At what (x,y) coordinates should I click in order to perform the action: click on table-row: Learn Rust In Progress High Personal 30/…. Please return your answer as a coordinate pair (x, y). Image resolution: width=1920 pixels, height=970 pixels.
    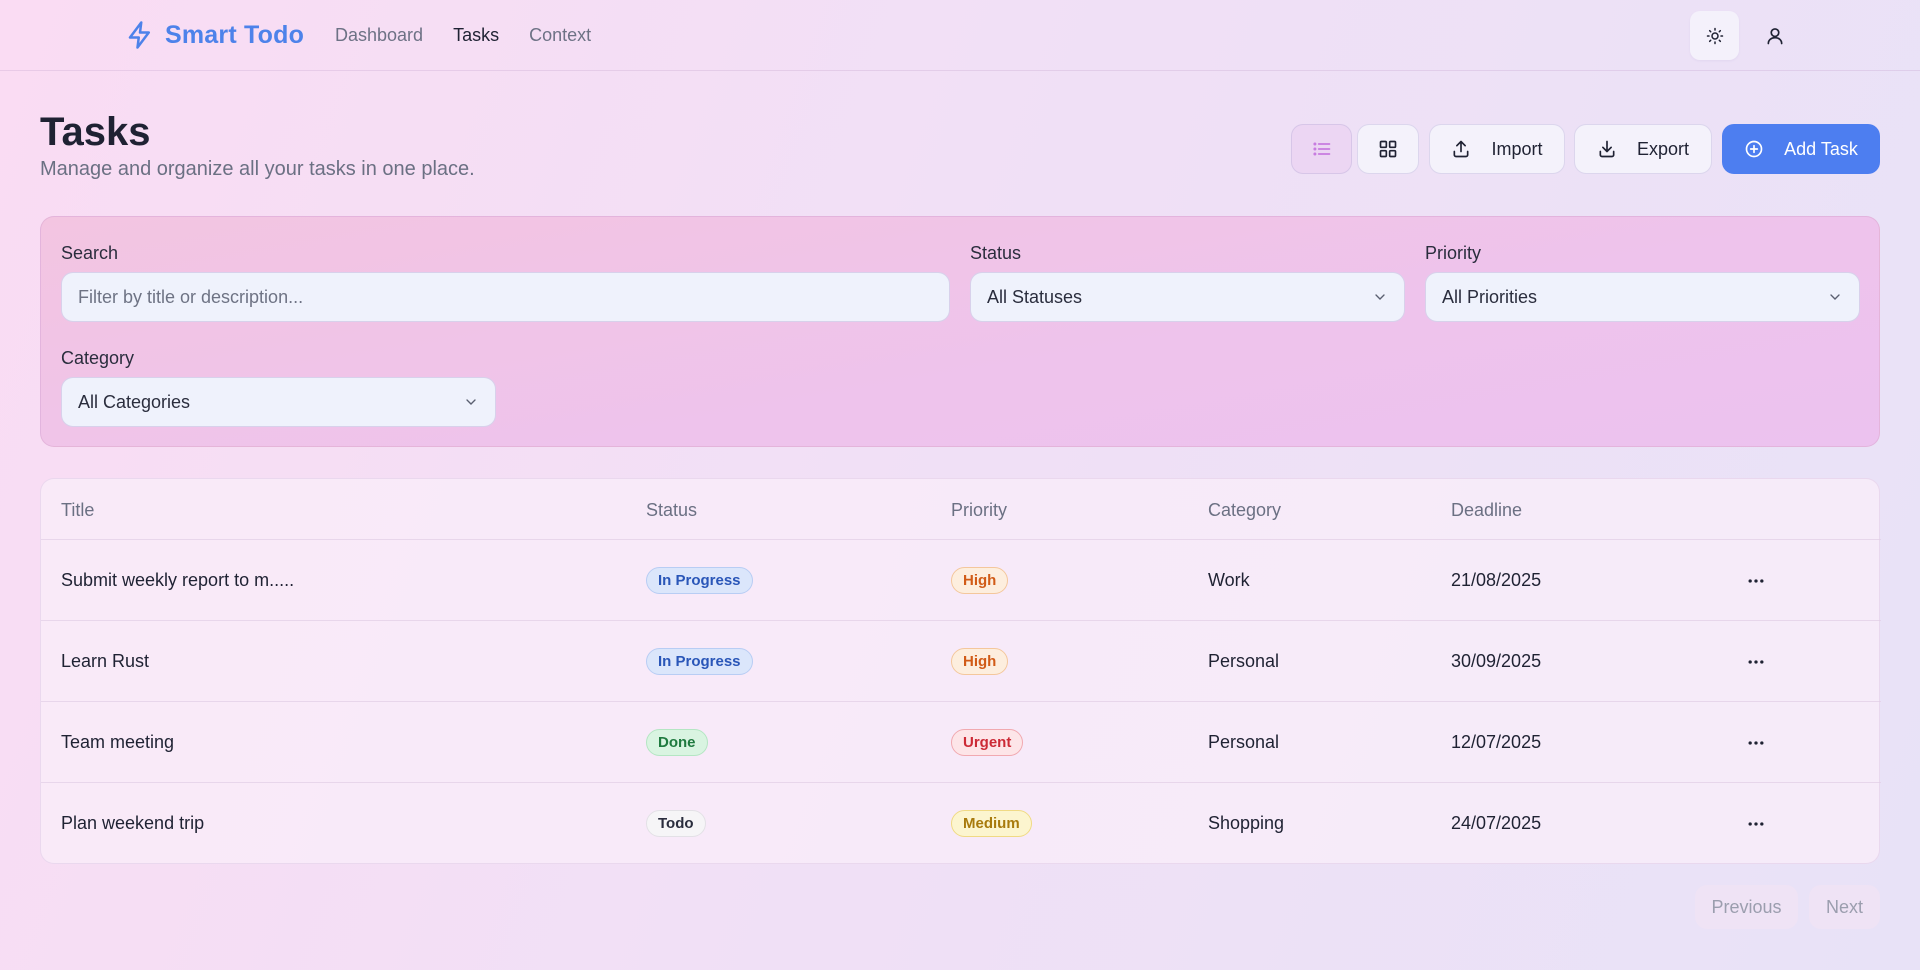
    Looking at the image, I should click on (961, 660).